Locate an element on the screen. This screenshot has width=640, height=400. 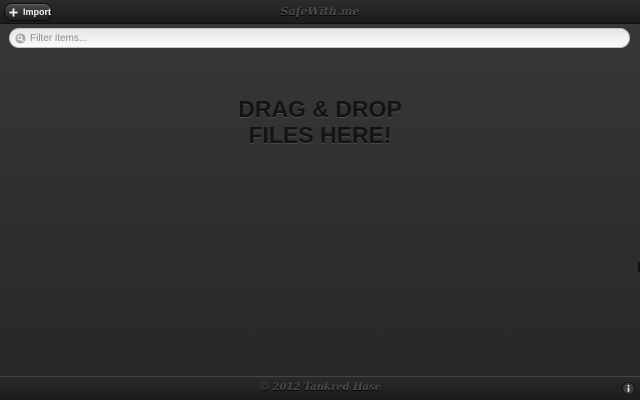
app-title: SafeWith.me is located at coordinates (320, 11).